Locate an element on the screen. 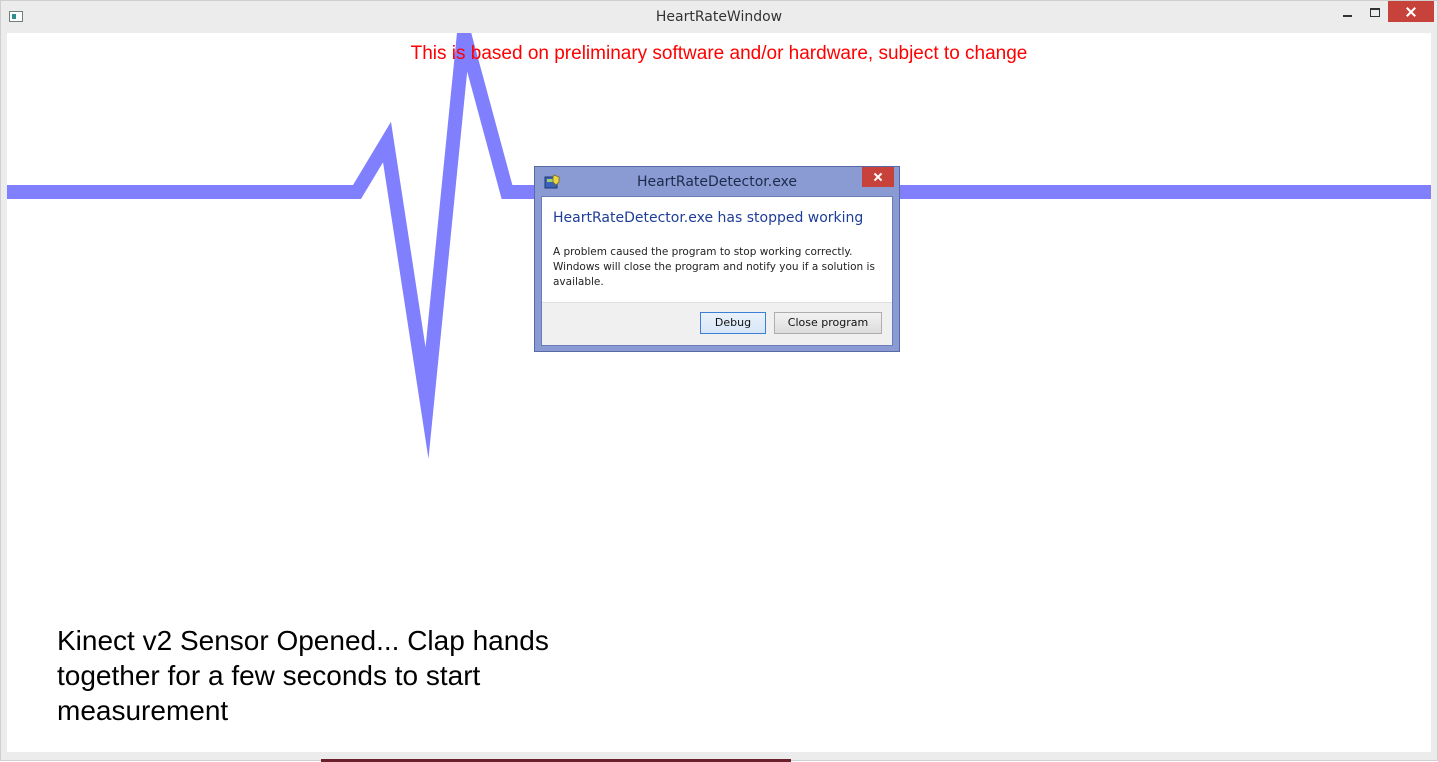  close-window-button is located at coordinates (1411, 11).